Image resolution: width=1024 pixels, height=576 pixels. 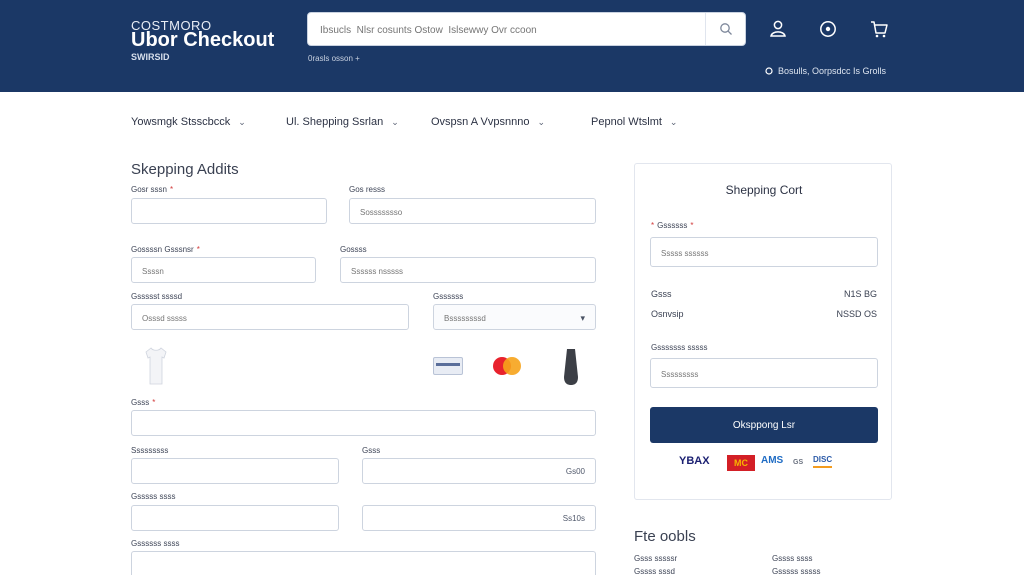 What do you see at coordinates (667, 314) in the screenshot?
I see `summary-label: Osnvsip` at bounding box center [667, 314].